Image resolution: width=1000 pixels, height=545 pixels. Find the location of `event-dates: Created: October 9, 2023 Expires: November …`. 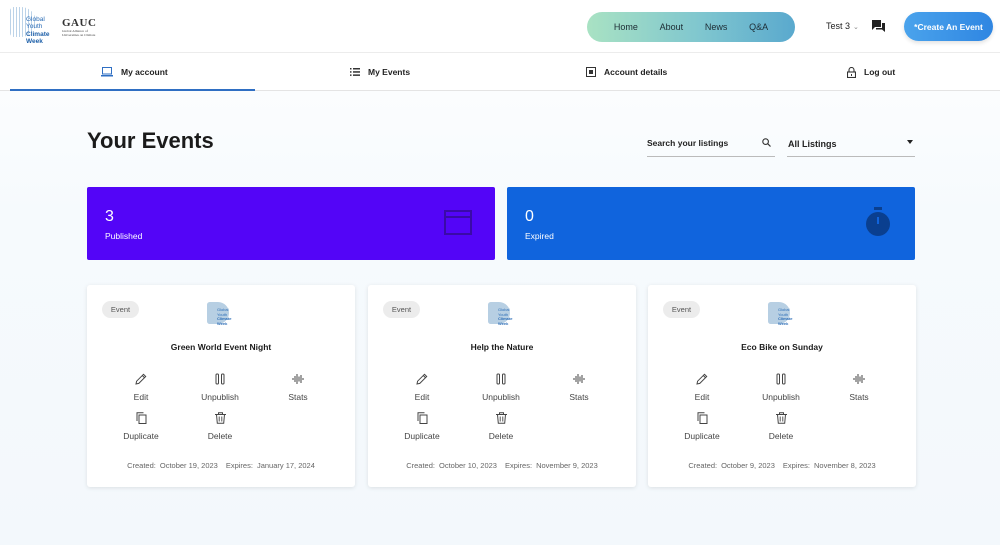

event-dates: Created: October 9, 2023 Expires: November … is located at coordinates (782, 465).